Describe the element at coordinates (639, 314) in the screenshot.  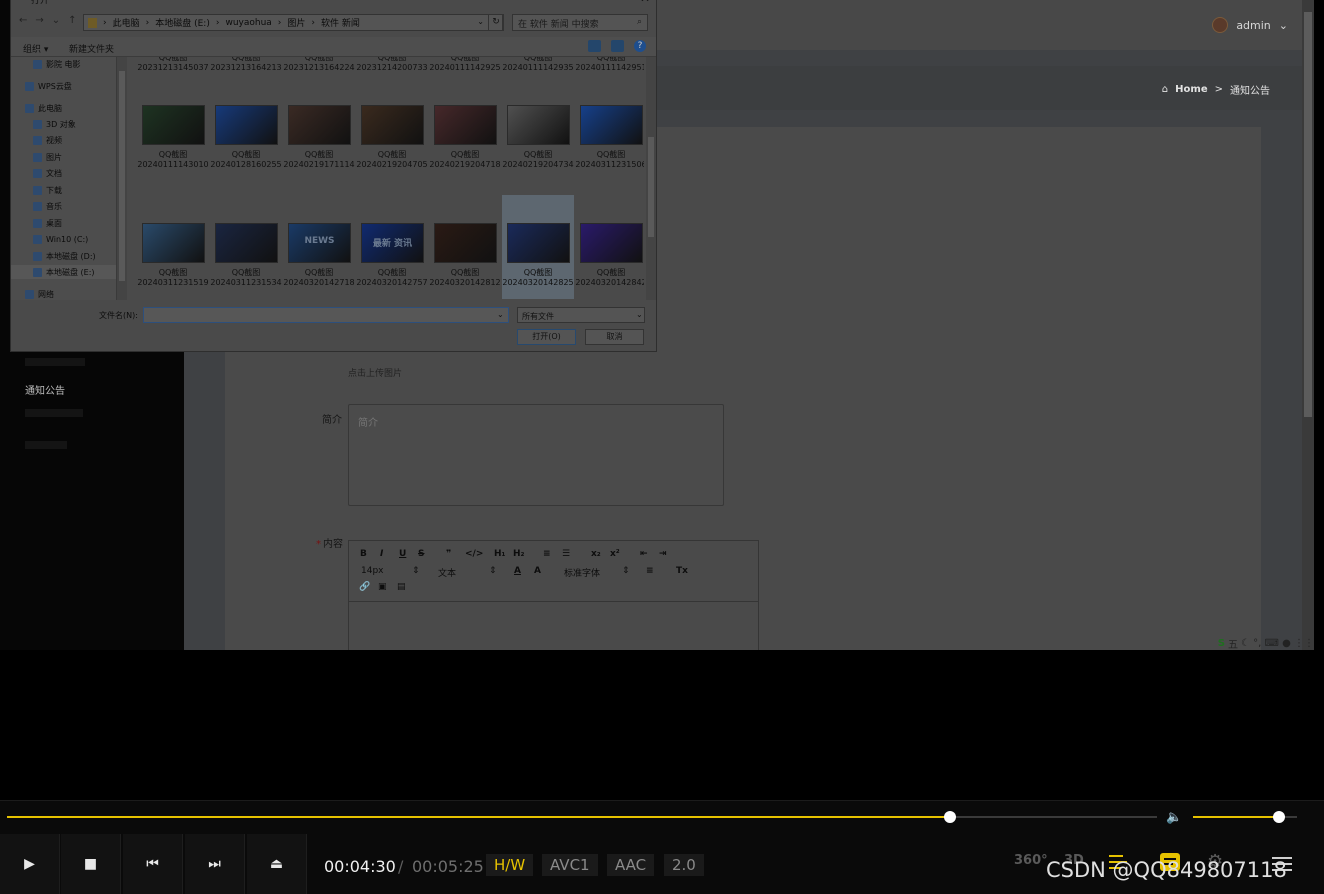
I see `filetype-chevron-icon: ⌄` at that location.